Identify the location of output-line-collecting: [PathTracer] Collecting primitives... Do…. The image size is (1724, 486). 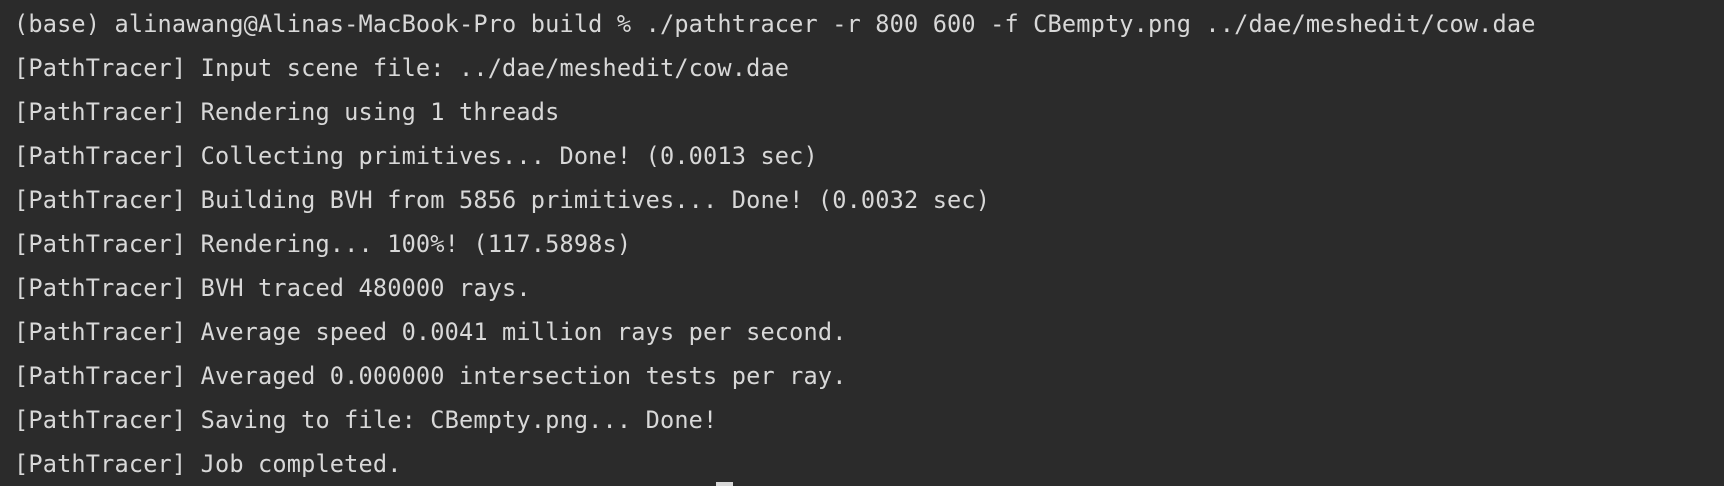
(416, 156).